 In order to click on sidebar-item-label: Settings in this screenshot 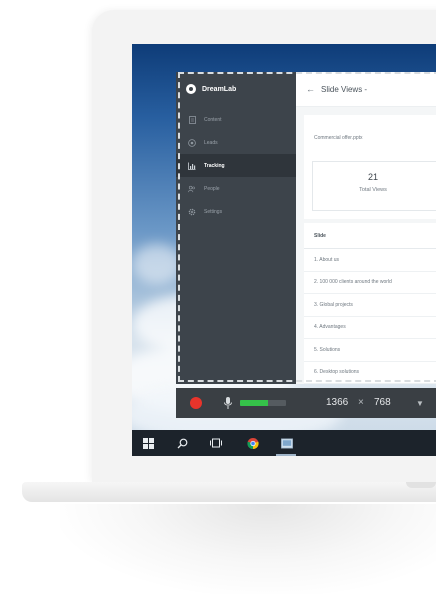, I will do `click(213, 211)`.